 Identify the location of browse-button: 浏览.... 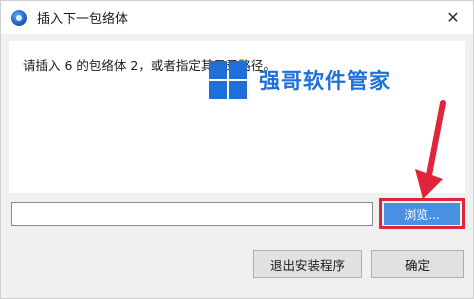
(422, 214).